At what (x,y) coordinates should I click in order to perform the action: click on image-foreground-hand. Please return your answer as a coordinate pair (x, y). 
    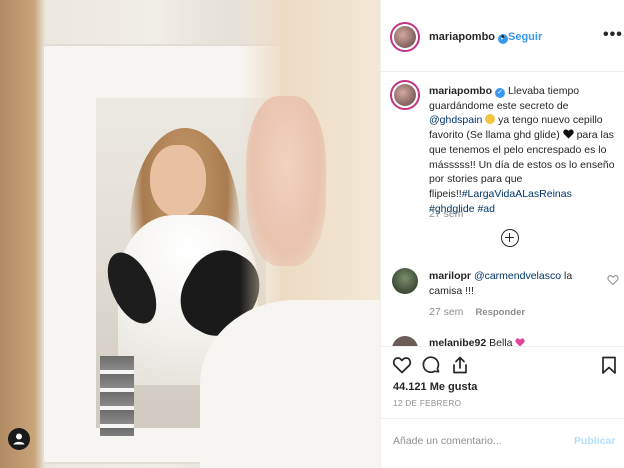
    Looking at the image, I should click on (286, 181).